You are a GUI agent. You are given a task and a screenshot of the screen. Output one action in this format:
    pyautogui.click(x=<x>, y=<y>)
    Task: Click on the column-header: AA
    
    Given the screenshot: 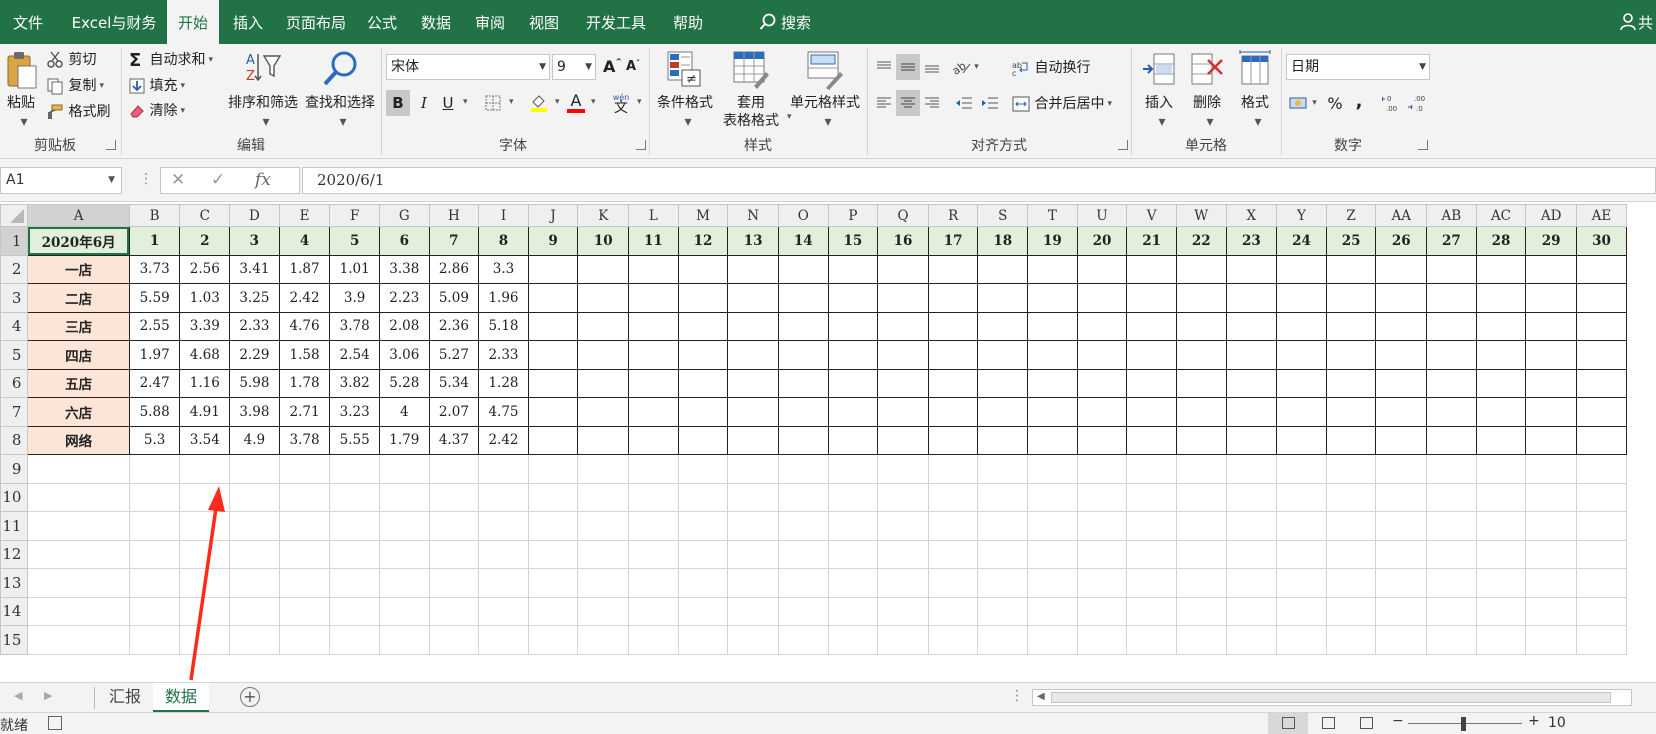 What is the action you would take?
    pyautogui.click(x=1401, y=215)
    